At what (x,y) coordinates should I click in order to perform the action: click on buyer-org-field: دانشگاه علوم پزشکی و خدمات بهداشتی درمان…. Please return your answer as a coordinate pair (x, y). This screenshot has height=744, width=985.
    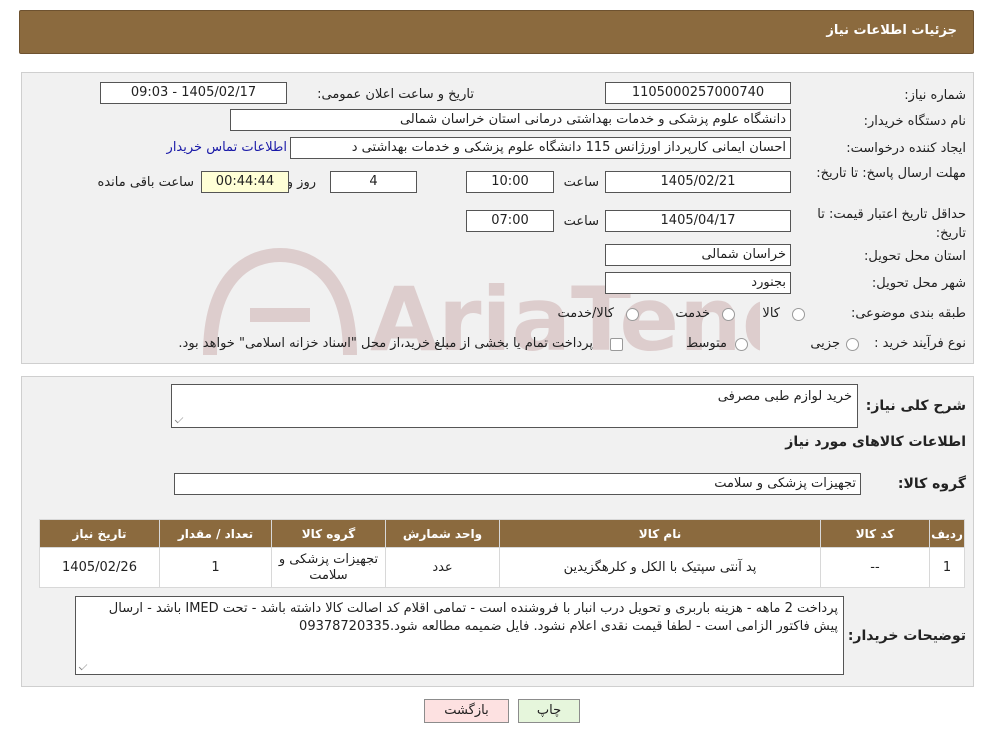
    Looking at the image, I should click on (510, 120).